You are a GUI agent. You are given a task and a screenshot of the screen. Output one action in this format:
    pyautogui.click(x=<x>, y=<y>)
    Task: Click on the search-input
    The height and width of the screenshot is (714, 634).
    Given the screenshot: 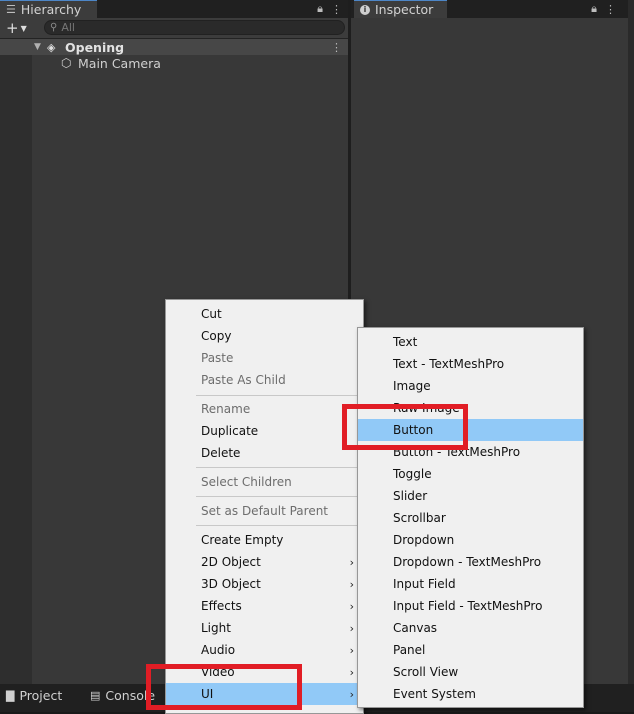 What is the action you would take?
    pyautogui.click(x=179, y=27)
    